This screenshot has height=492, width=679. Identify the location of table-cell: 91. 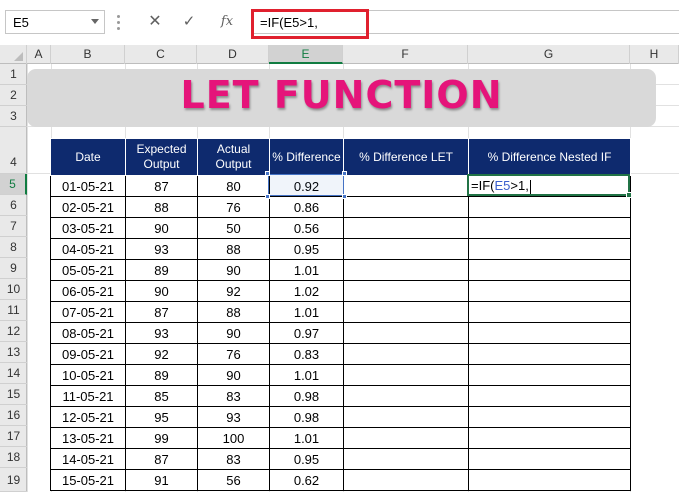
(161, 480).